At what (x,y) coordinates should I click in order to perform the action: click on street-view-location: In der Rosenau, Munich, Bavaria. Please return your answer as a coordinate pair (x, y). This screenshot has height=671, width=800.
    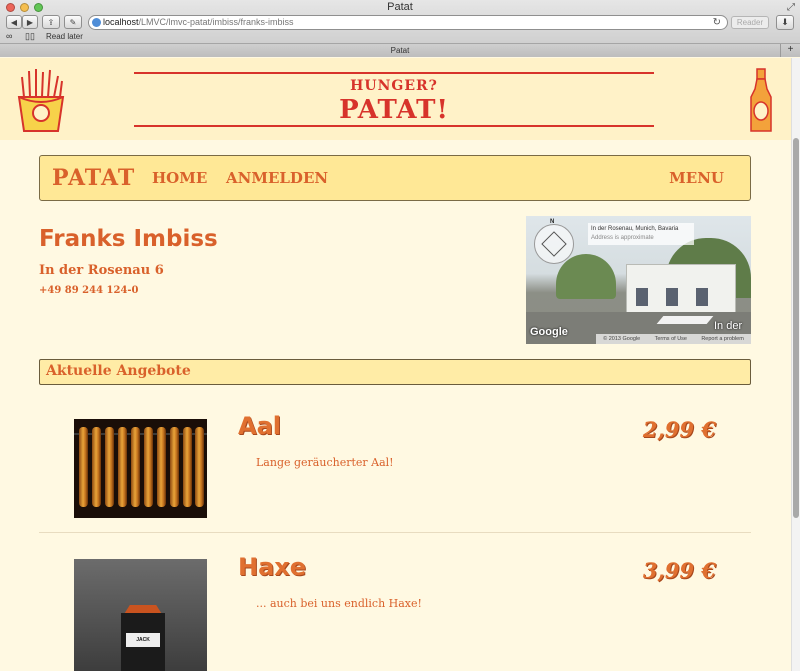
    Looking at the image, I should click on (635, 229).